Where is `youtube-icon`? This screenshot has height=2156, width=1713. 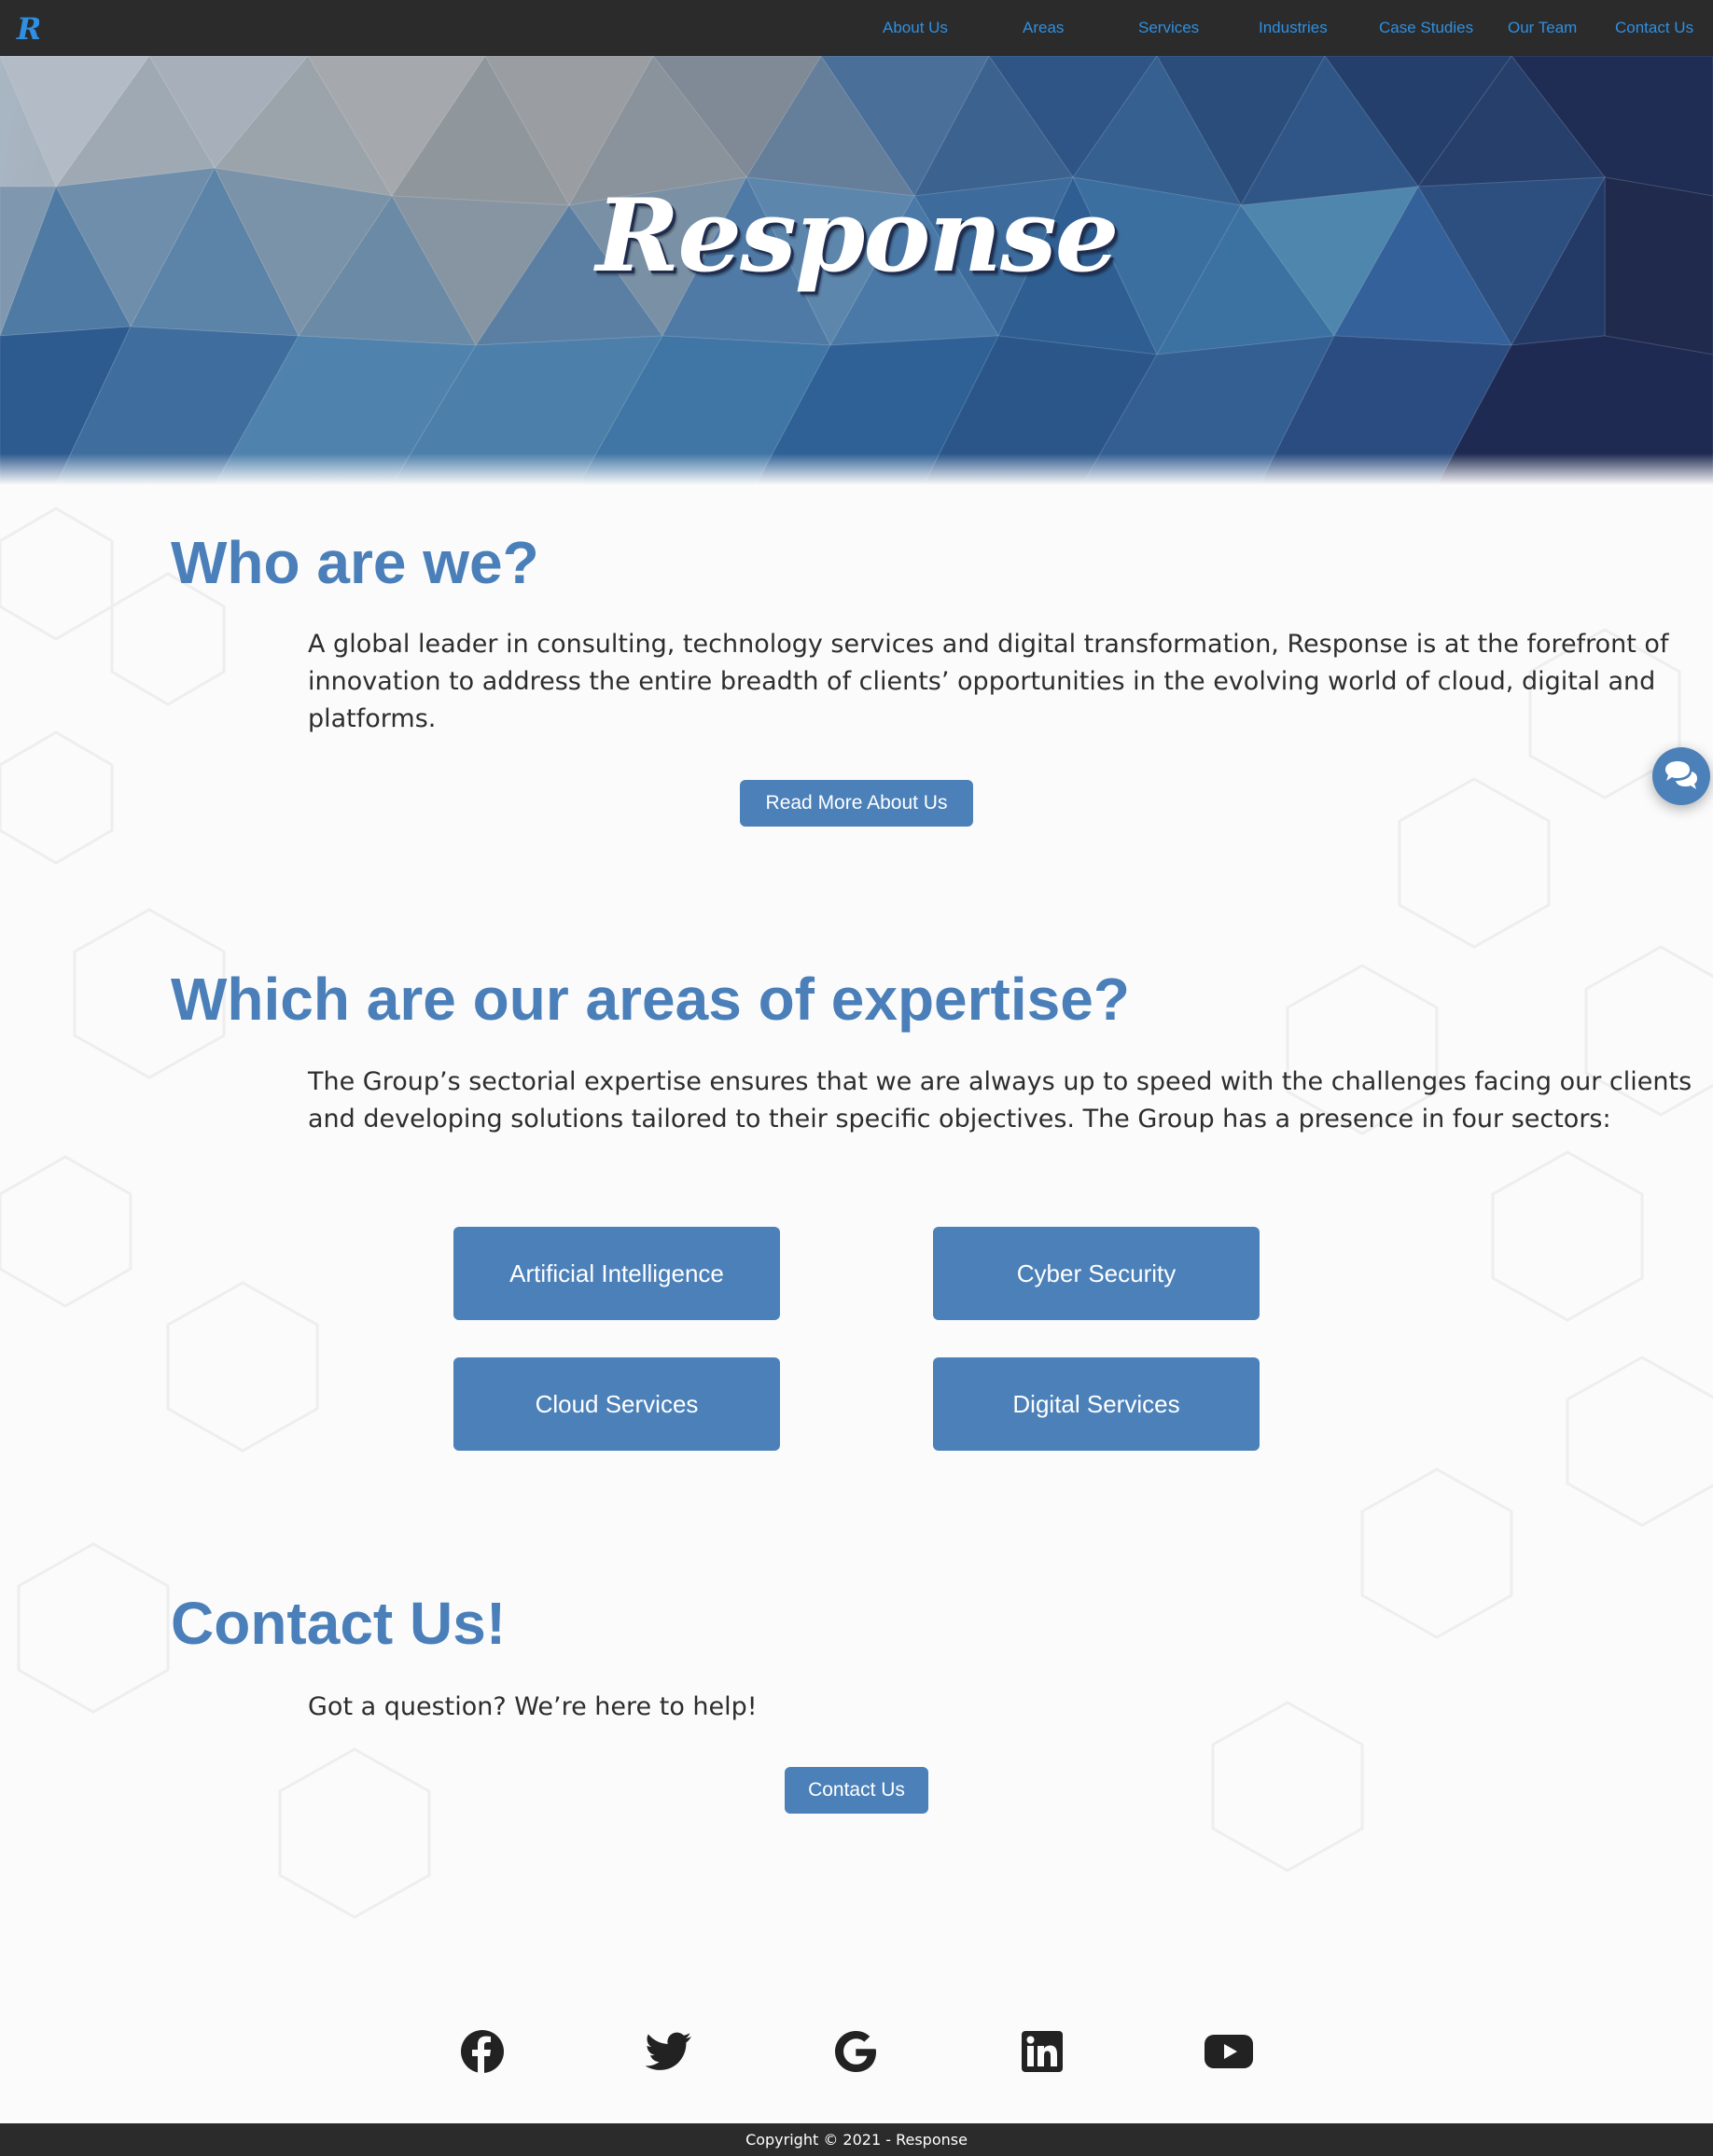
youtube-icon is located at coordinates (1229, 2051).